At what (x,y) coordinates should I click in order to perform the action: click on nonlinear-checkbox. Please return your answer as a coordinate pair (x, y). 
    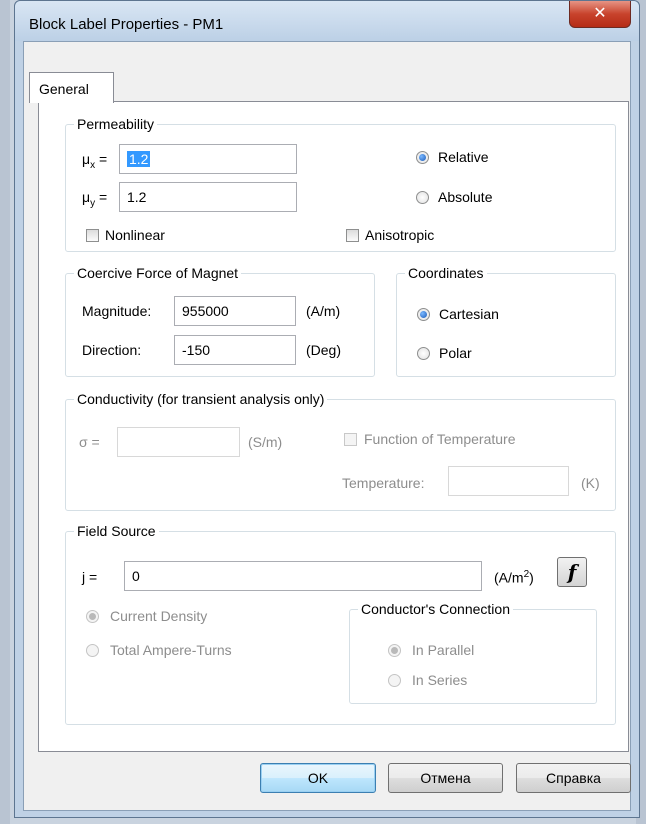
    Looking at the image, I should click on (92, 235).